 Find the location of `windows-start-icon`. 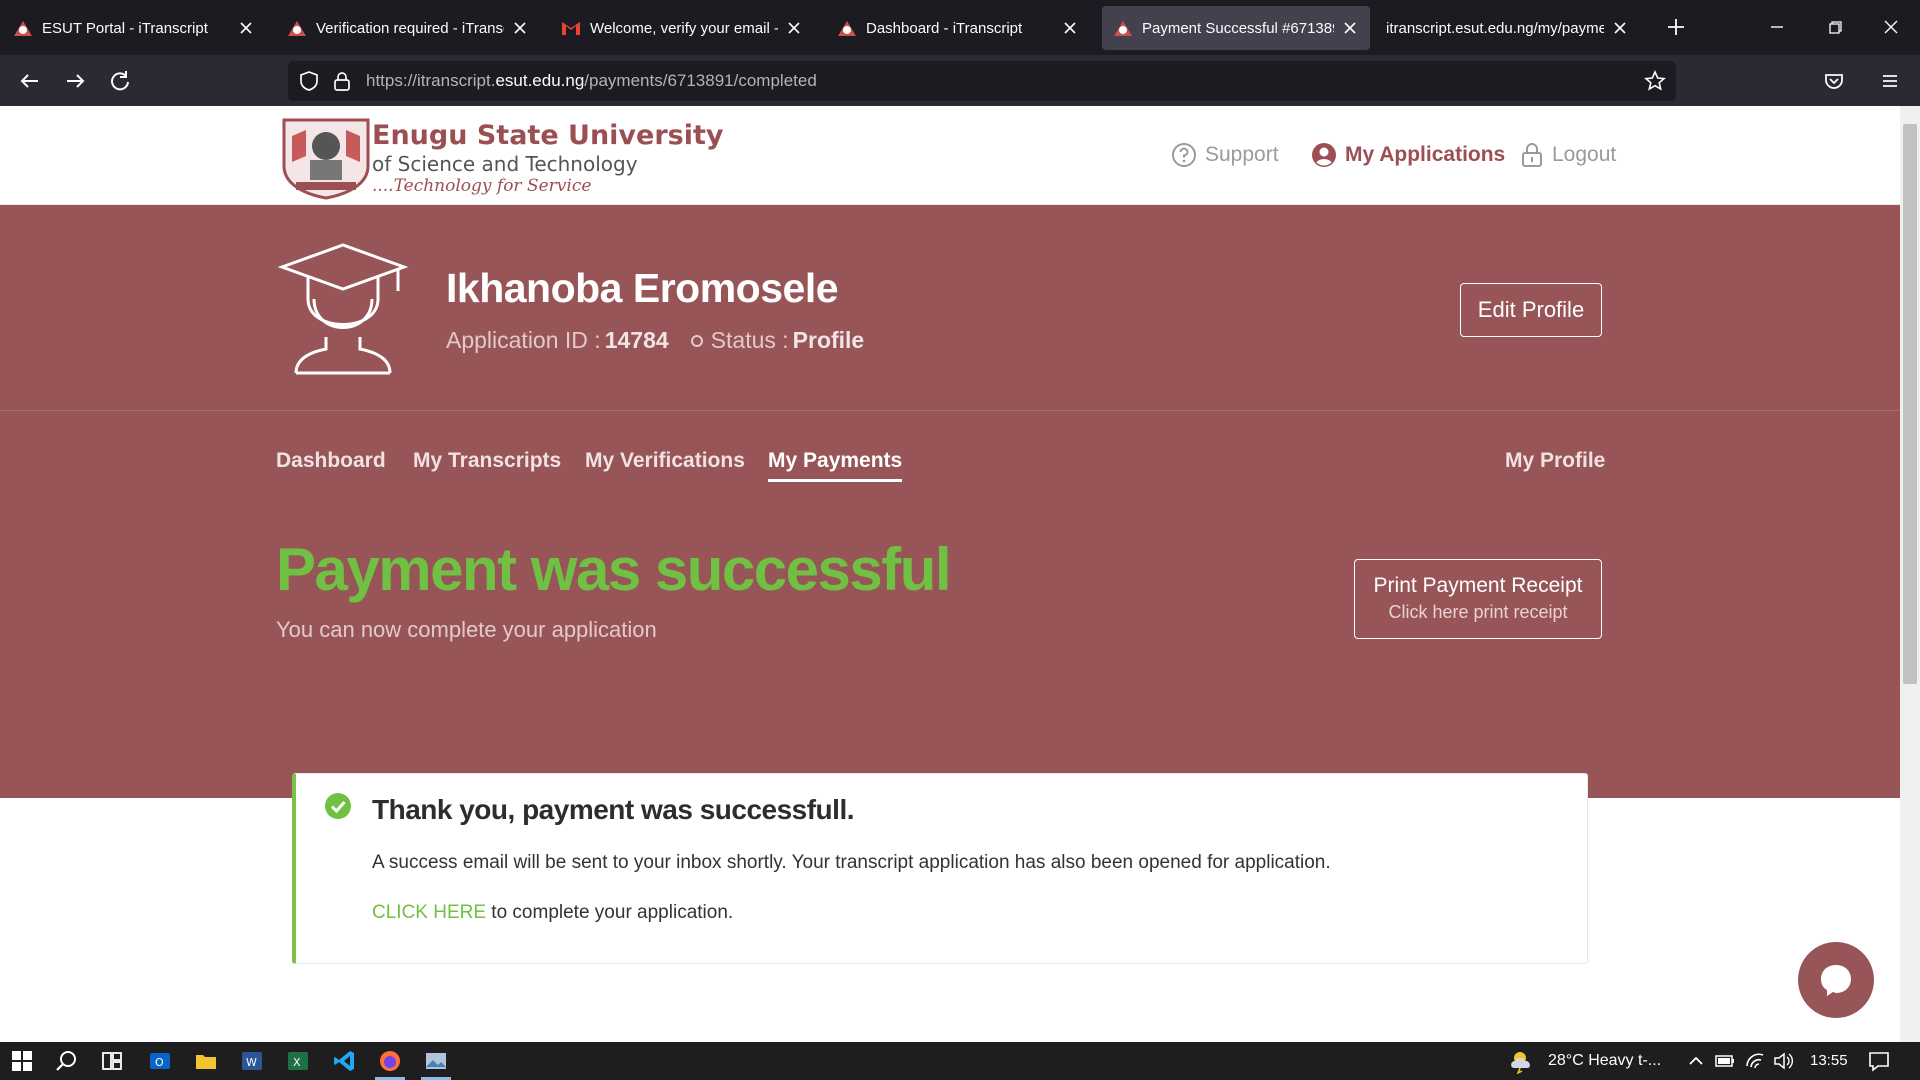

windows-start-icon is located at coordinates (22, 1061).